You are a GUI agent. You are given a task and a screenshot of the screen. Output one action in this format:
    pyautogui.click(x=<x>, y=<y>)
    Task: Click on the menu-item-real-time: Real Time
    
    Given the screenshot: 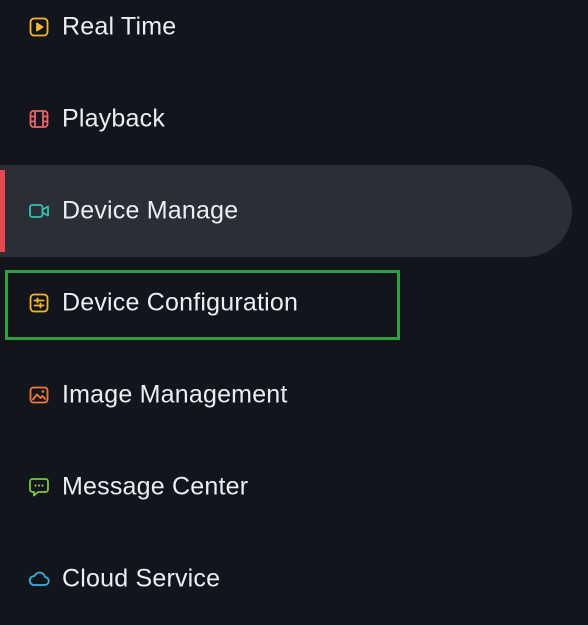 What is the action you would take?
    pyautogui.click(x=286, y=36)
    